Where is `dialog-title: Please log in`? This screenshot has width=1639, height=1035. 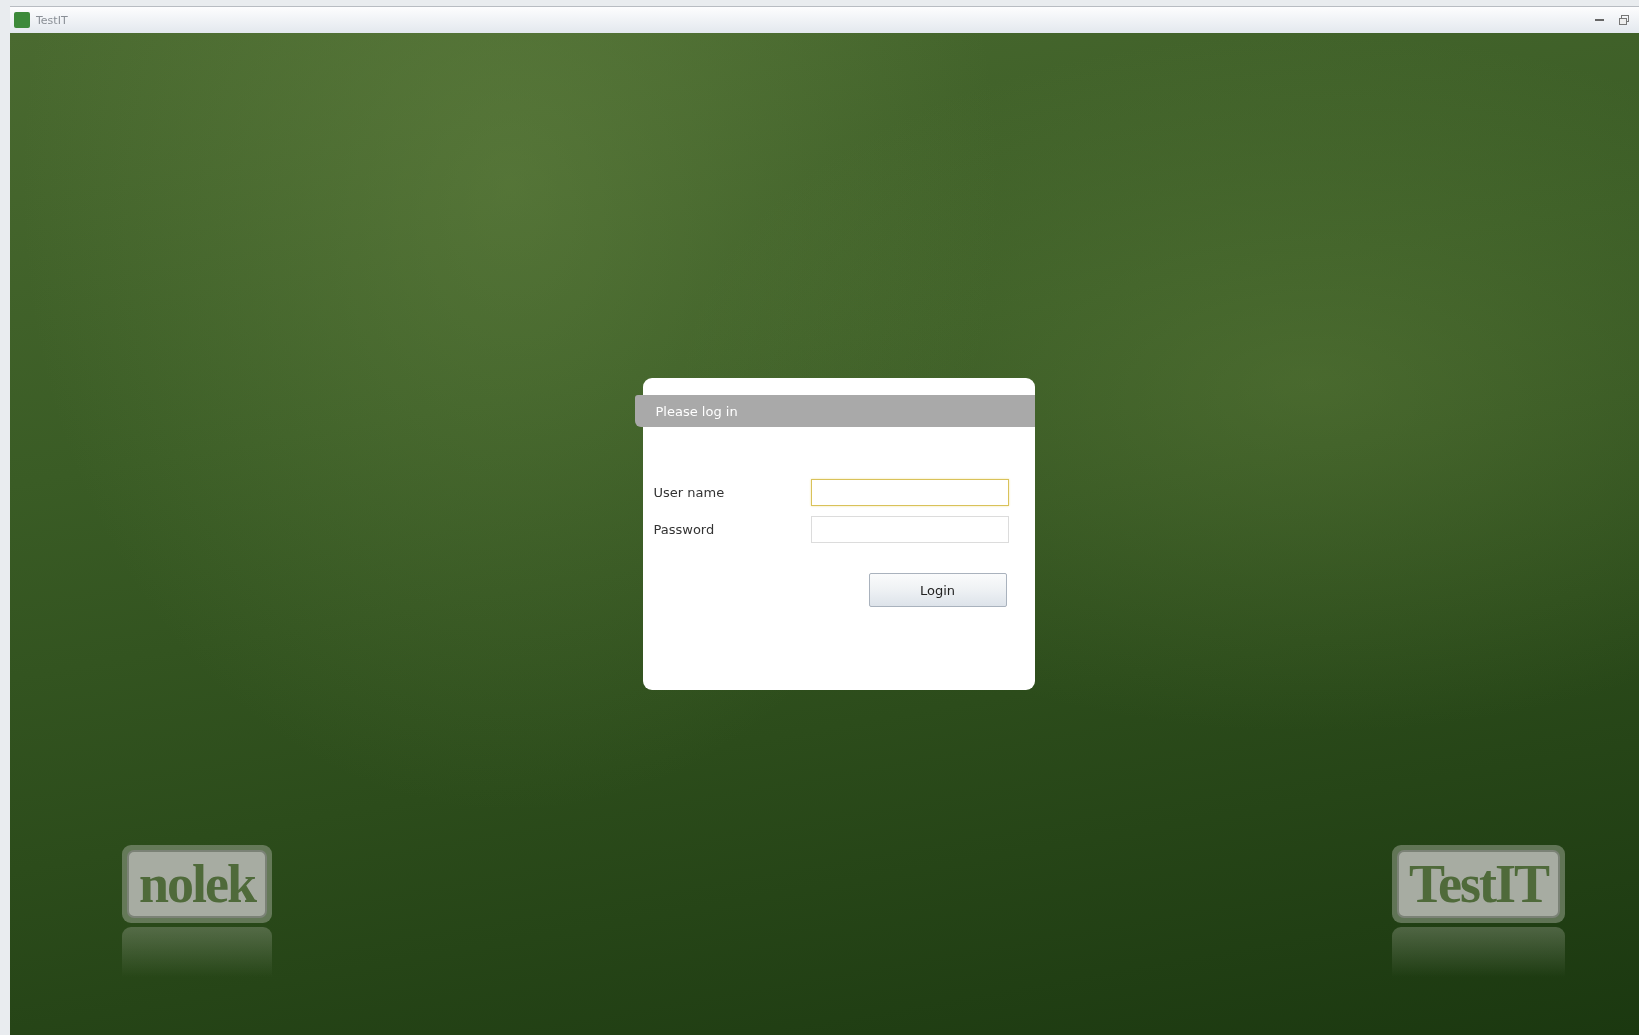 dialog-title: Please log in is located at coordinates (696, 411).